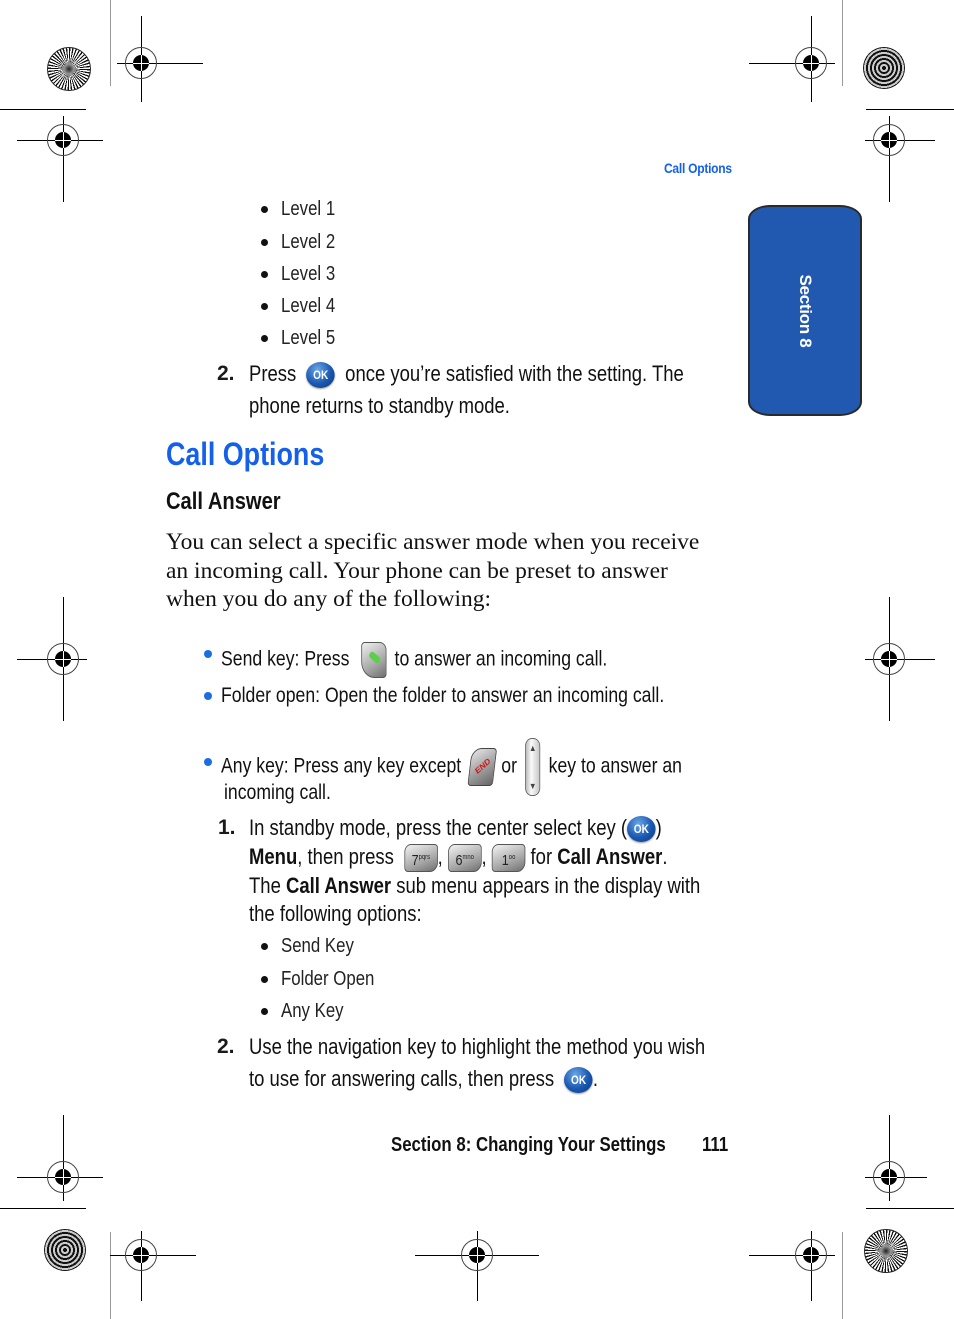 The width and height of the screenshot is (954, 1319). I want to click on end-key-icon: END, so click(482, 767).